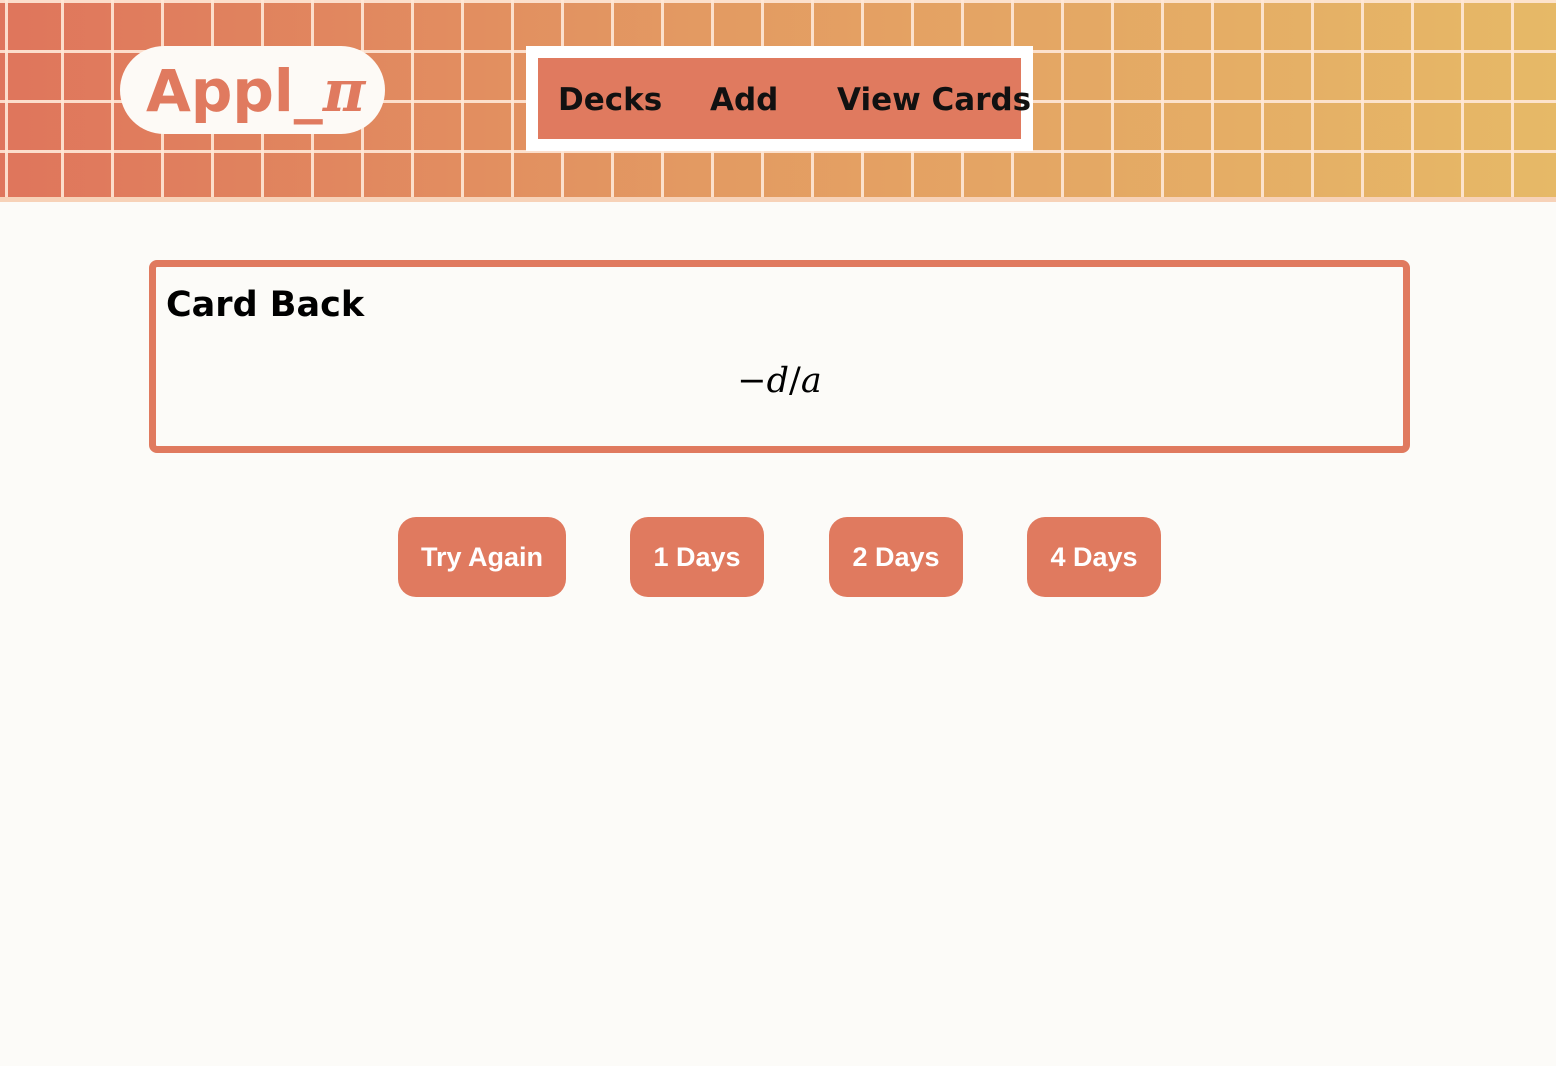 Image resolution: width=1556 pixels, height=1066 pixels. Describe the element at coordinates (610, 98) in the screenshot. I see `nav-item-decks: Decks` at that location.